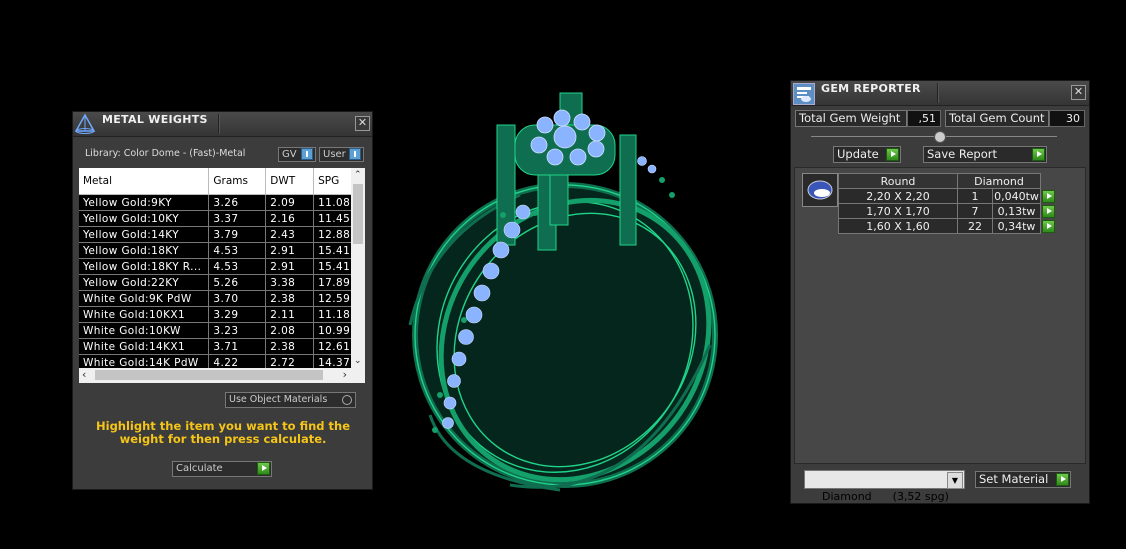  What do you see at coordinates (209, 375) in the screenshot?
I see `hscroll-thumb` at bounding box center [209, 375].